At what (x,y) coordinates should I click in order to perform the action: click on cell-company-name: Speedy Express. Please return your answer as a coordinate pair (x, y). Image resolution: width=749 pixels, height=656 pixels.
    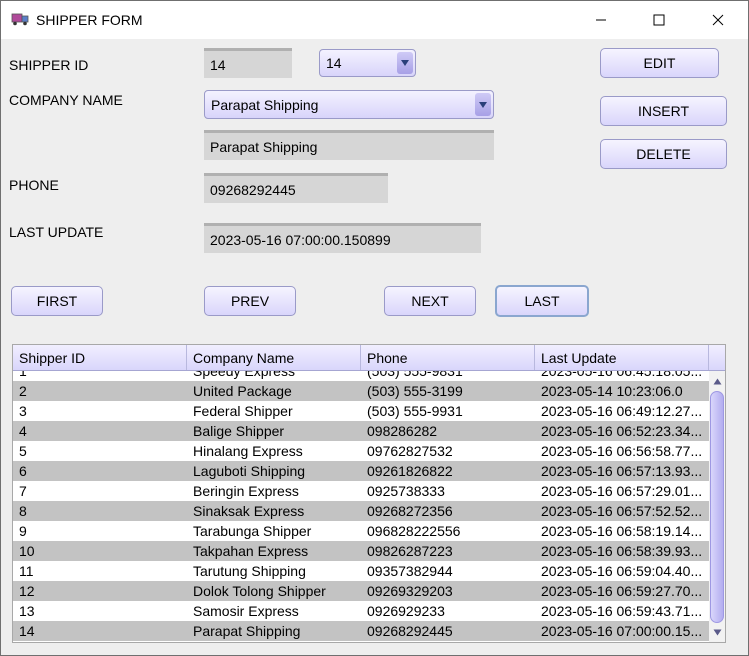
    Looking at the image, I should click on (244, 375).